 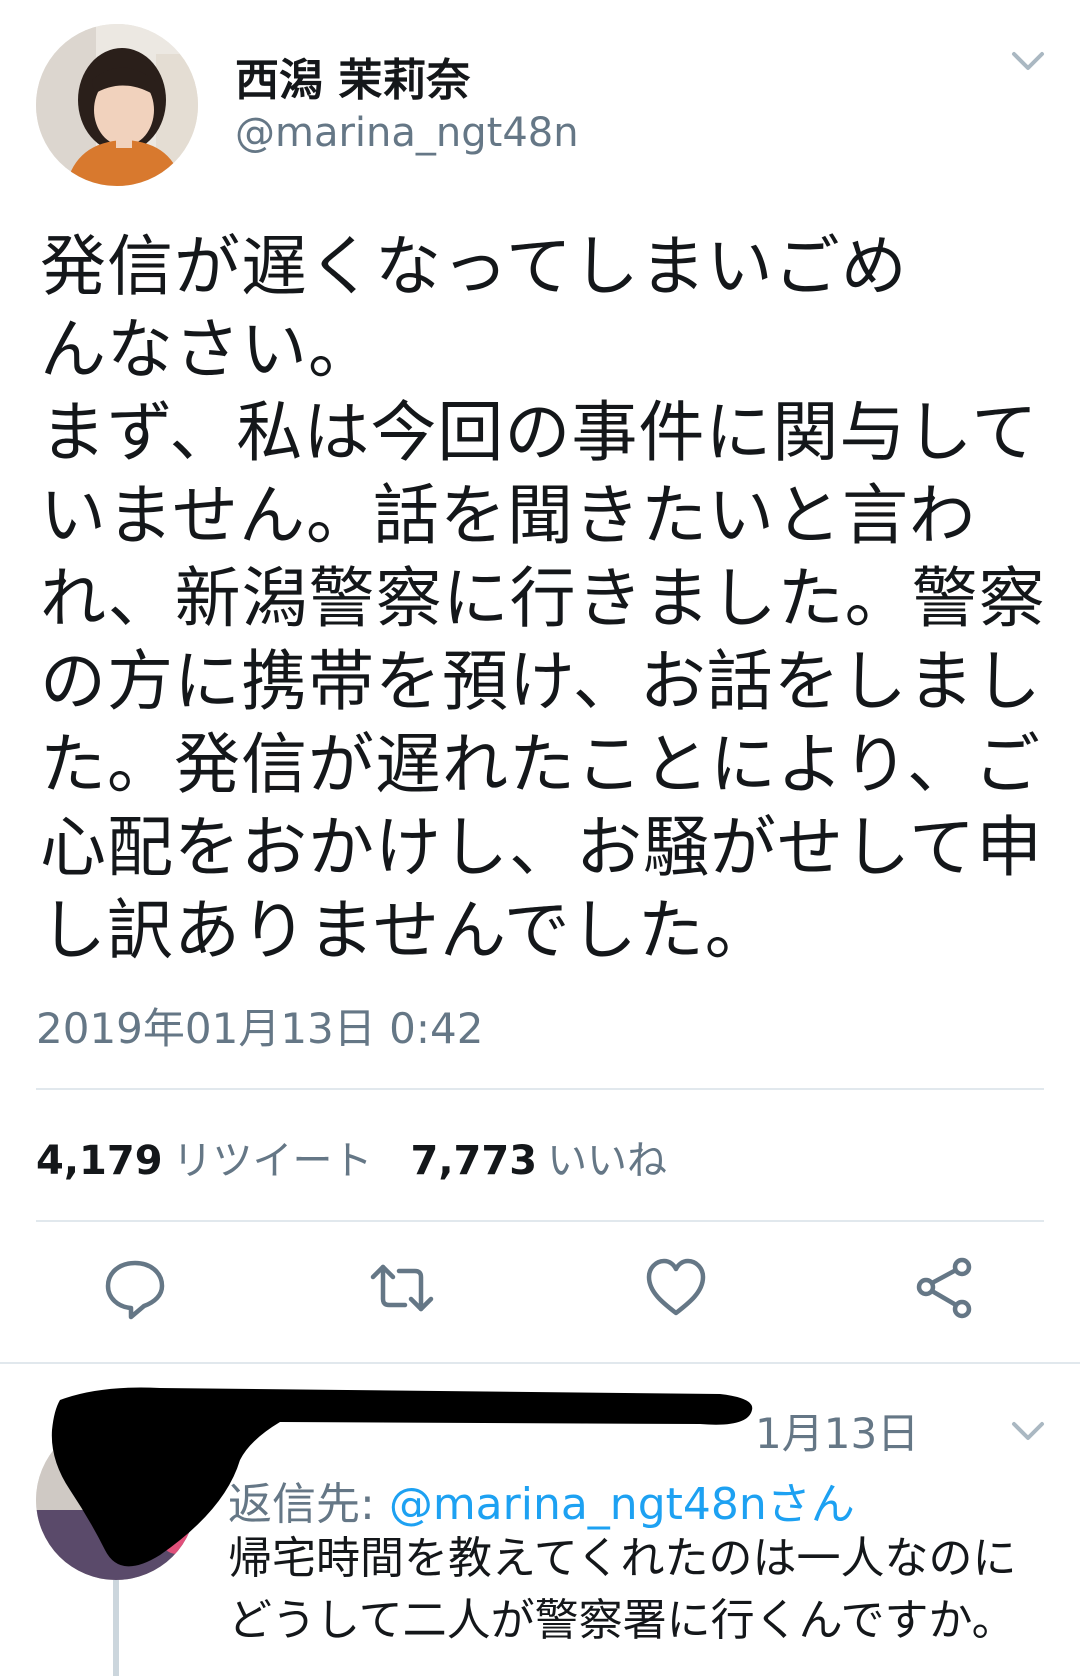 I want to click on like-label: いいね, so click(x=607, y=1161).